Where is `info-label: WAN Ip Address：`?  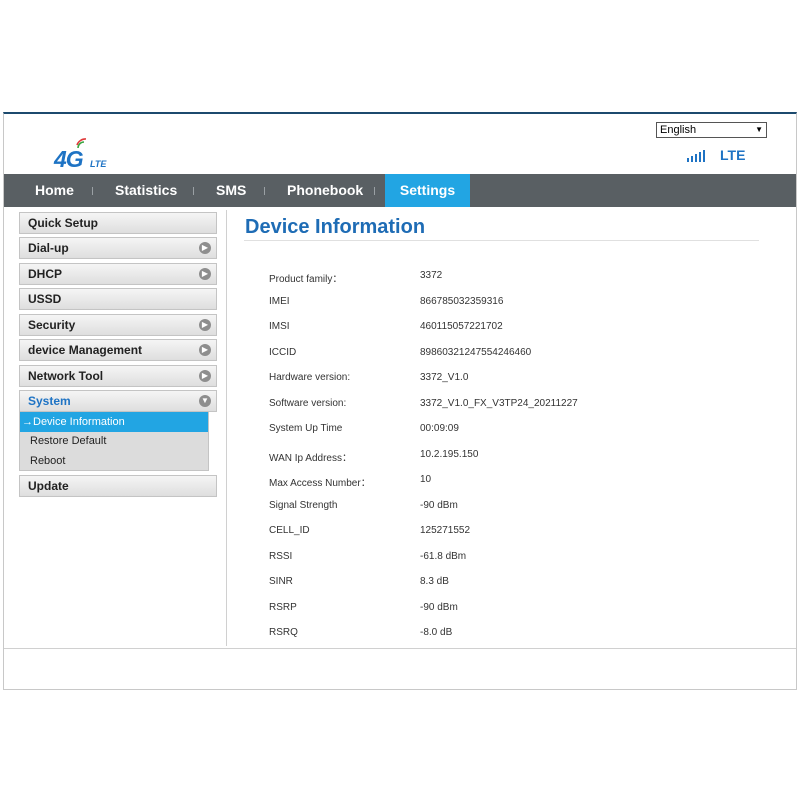
info-label: WAN Ip Address： is located at coordinates (310, 458).